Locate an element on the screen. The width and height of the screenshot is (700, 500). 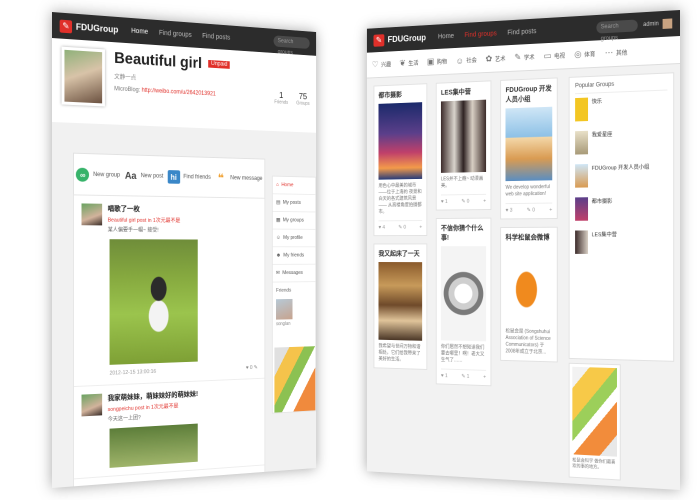
find-friends-button: hi Find friends is located at coordinates (189, 177).